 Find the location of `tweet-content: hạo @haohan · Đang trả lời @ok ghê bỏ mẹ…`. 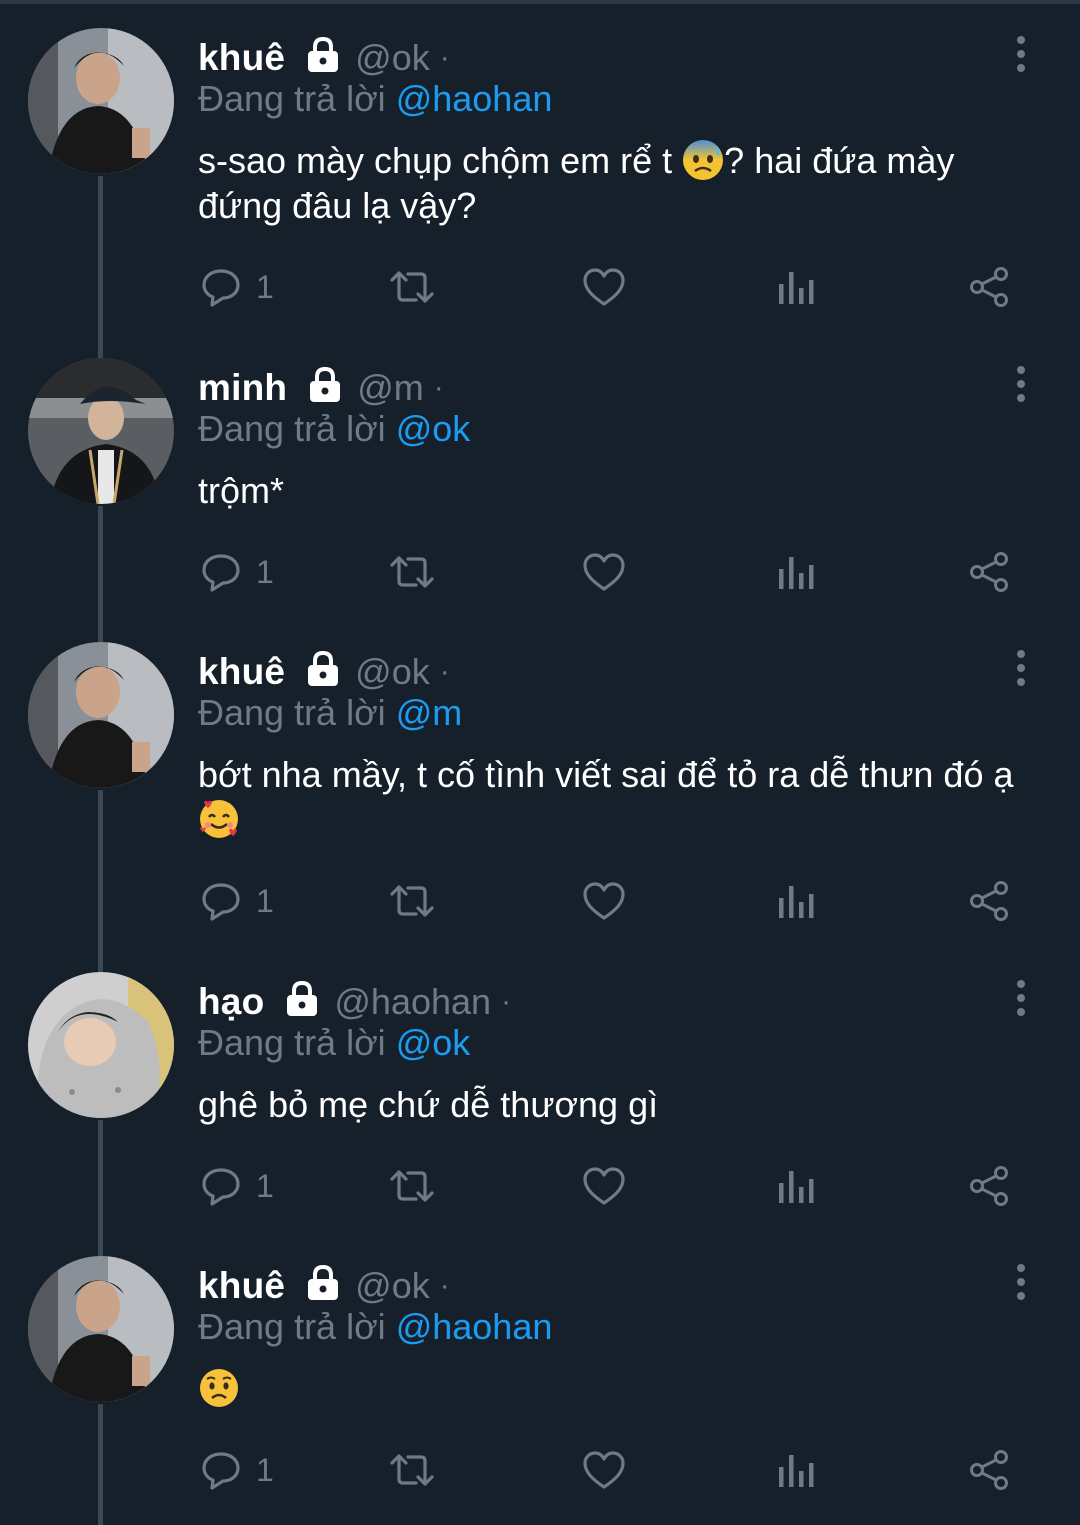

tweet-content: hạo @haohan · Đang trả lời @ok ghê bỏ mẹ… is located at coordinates (623, 1051).